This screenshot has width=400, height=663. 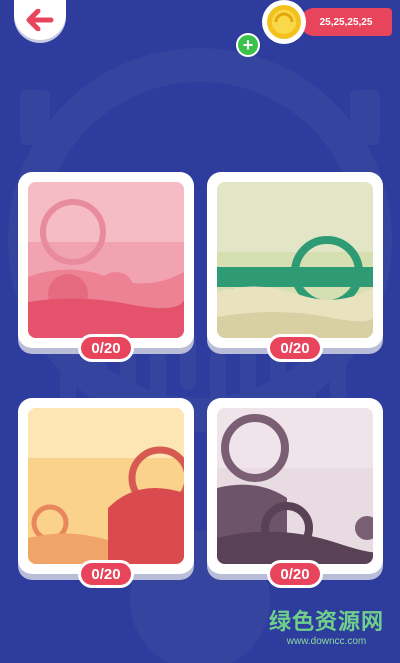 What do you see at coordinates (106, 486) in the screenshot?
I see `level-art-sunset` at bounding box center [106, 486].